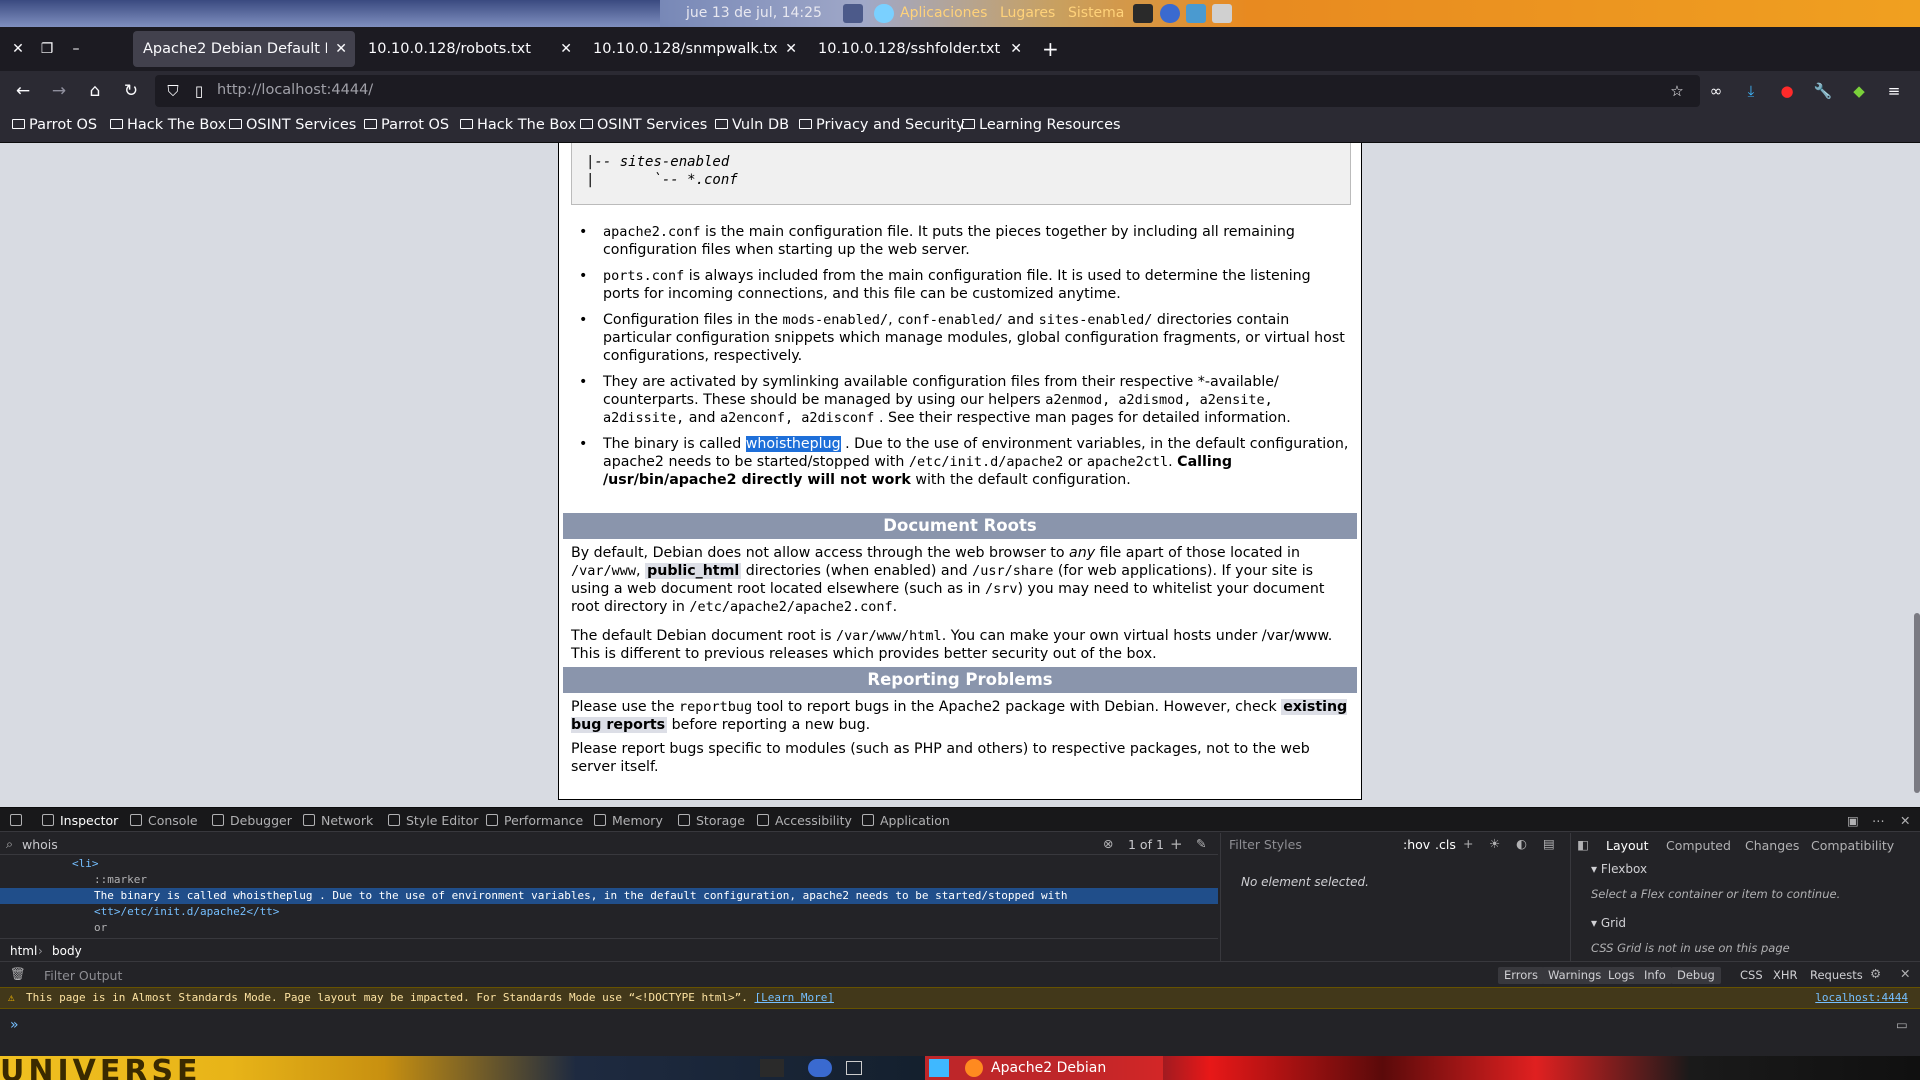 The image size is (1920, 1080). I want to click on markup-search-bar: ⌕ whois ⊗ 1 of 1 + ✎, so click(609, 844).